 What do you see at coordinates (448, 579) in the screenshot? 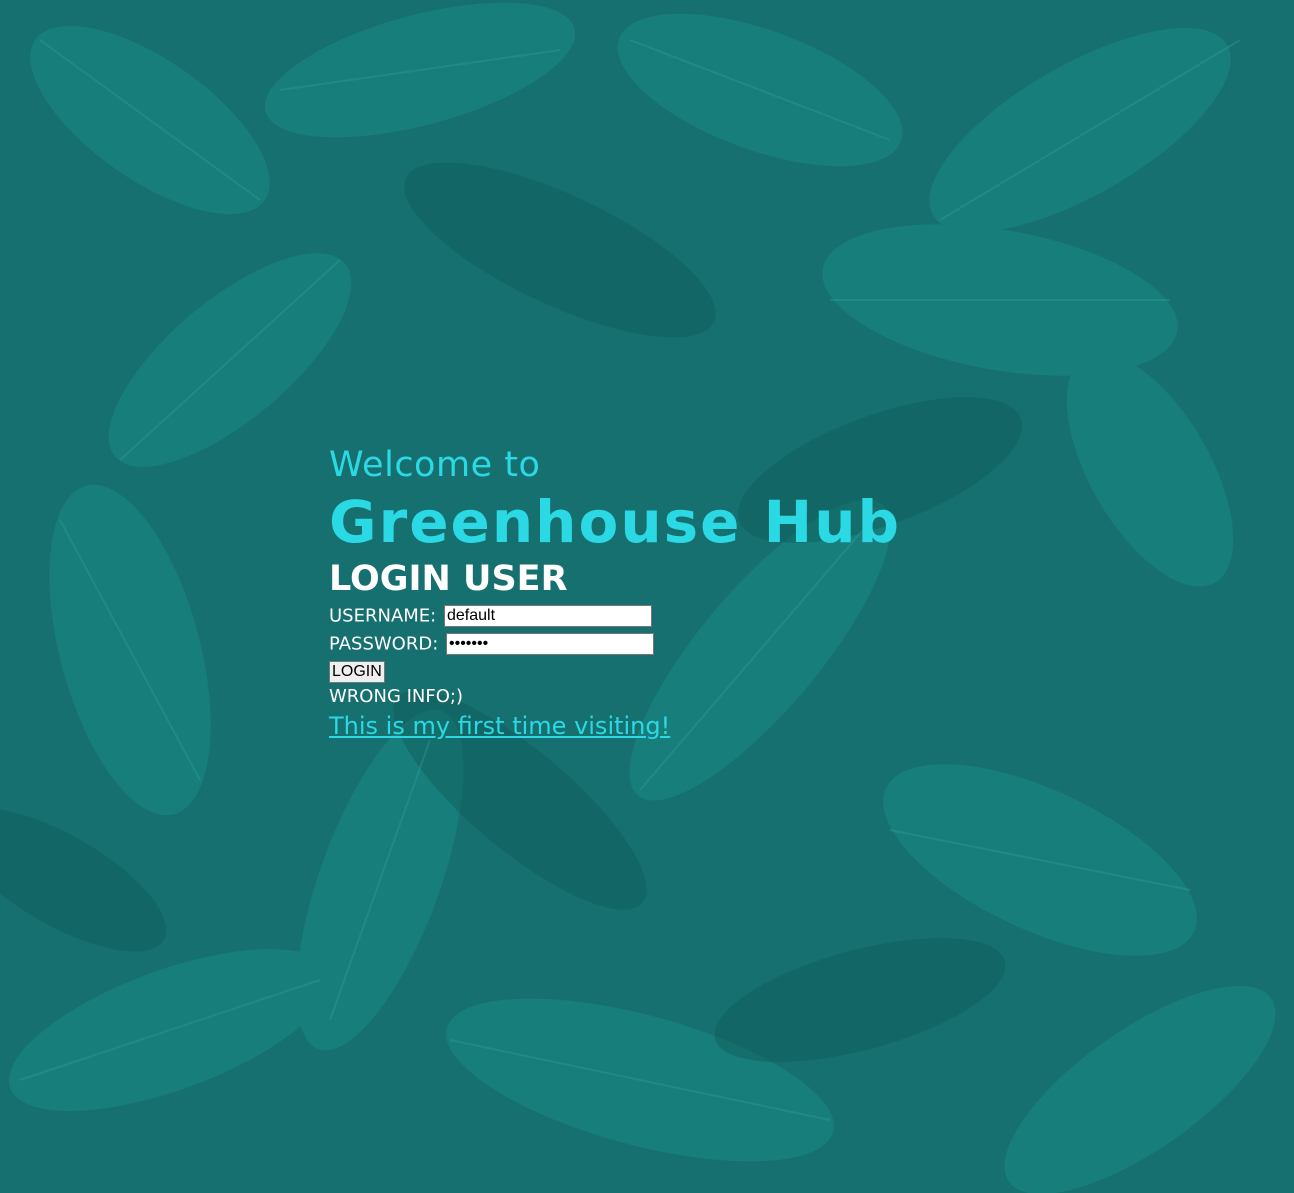
I see `login-heading: LOGIN USER` at bounding box center [448, 579].